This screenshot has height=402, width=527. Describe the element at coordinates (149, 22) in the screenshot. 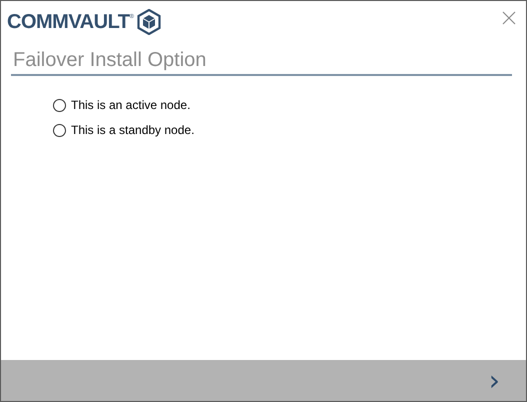

I see `cube-logo-icon` at that location.